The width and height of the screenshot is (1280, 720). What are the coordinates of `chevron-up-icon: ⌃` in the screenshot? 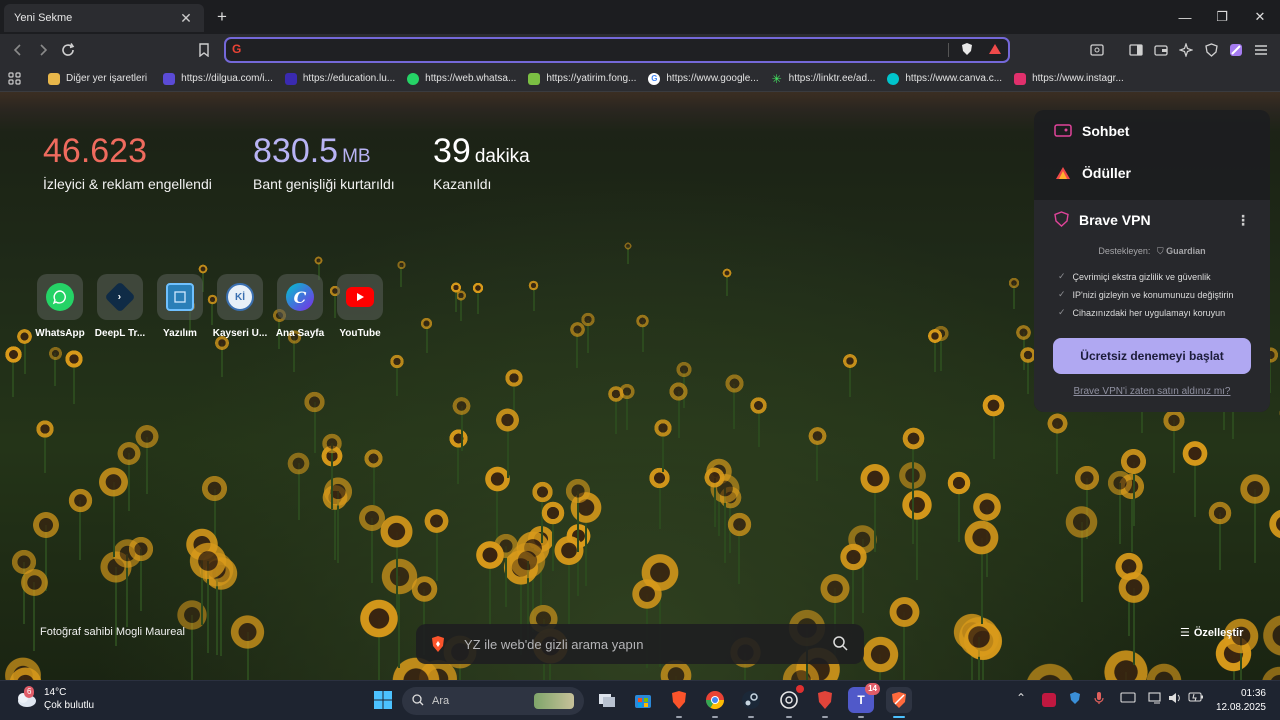 It's located at (1021, 698).